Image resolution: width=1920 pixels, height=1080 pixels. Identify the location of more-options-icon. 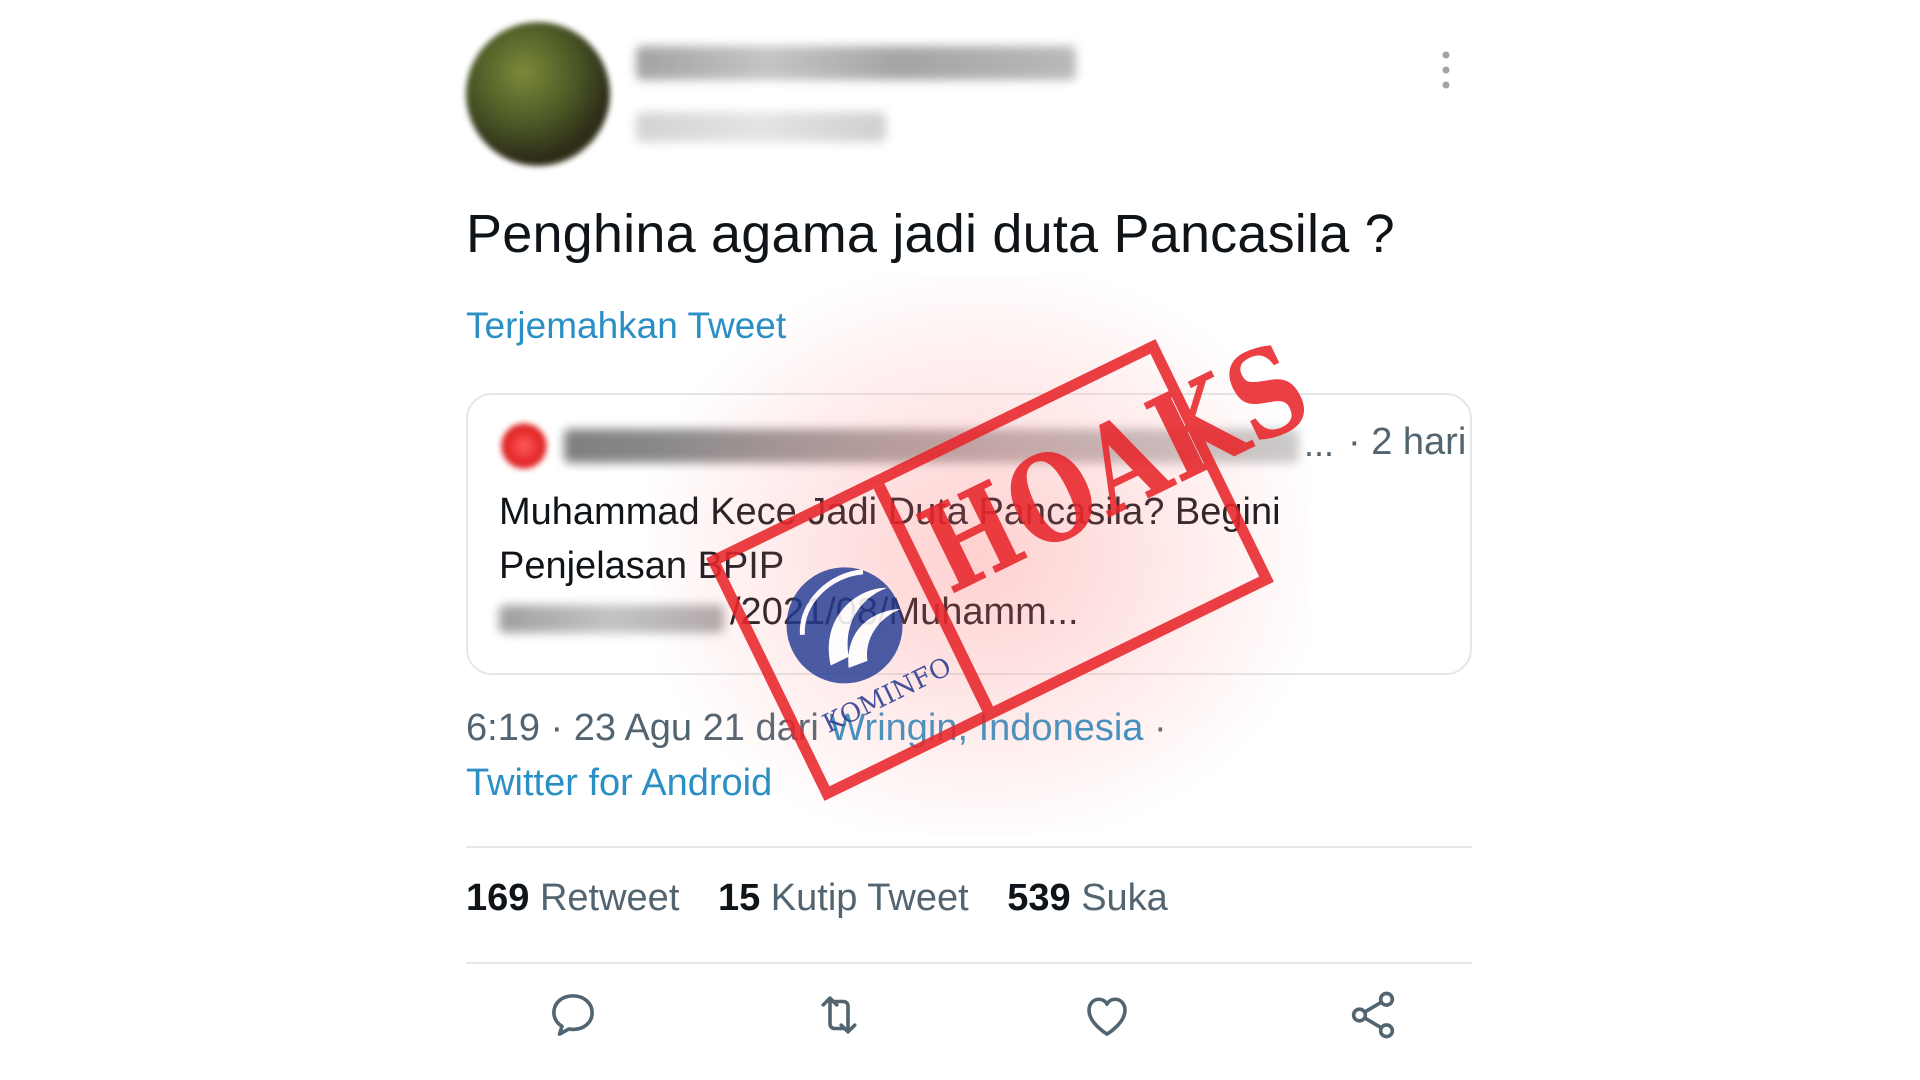
(1446, 70).